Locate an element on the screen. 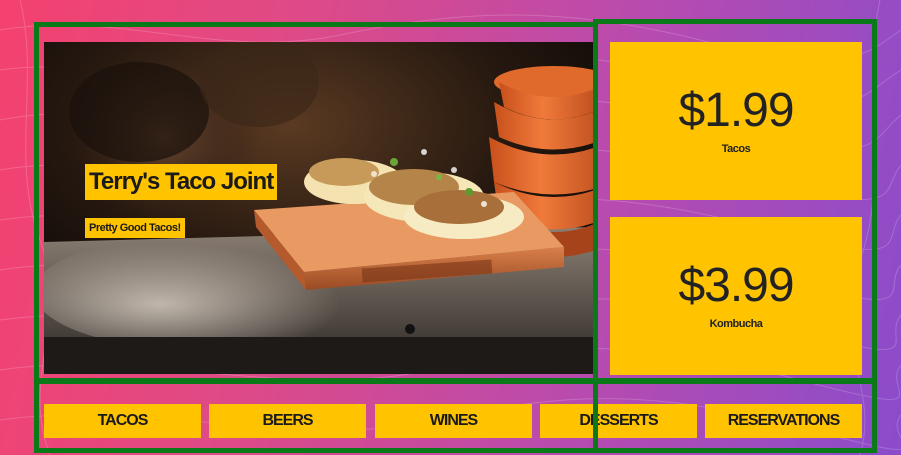 The width and height of the screenshot is (901, 455). nav-outline-left is located at coordinates (316, 415).